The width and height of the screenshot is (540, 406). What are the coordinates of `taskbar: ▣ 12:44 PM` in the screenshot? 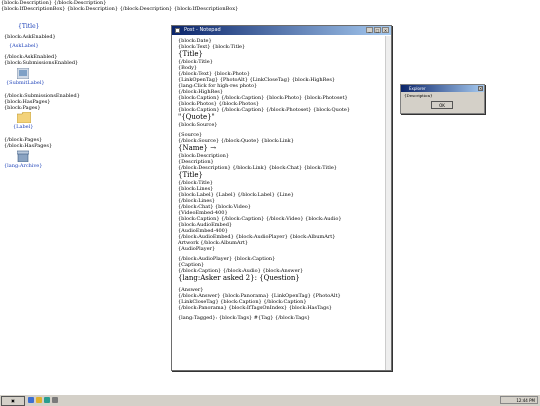 It's located at (270, 400).